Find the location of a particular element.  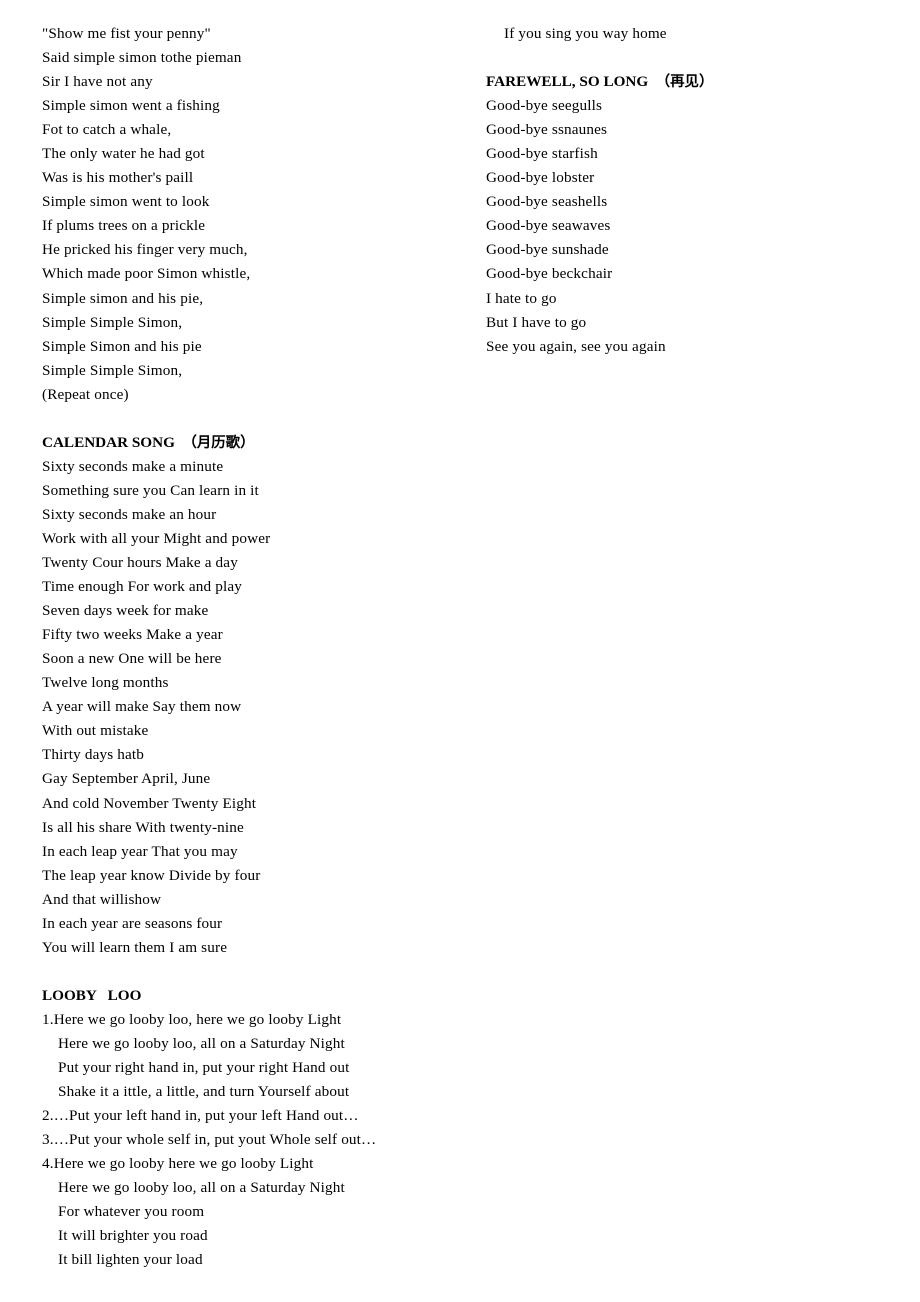

lyric-line: Twelve long months is located at coordinates (105, 683).